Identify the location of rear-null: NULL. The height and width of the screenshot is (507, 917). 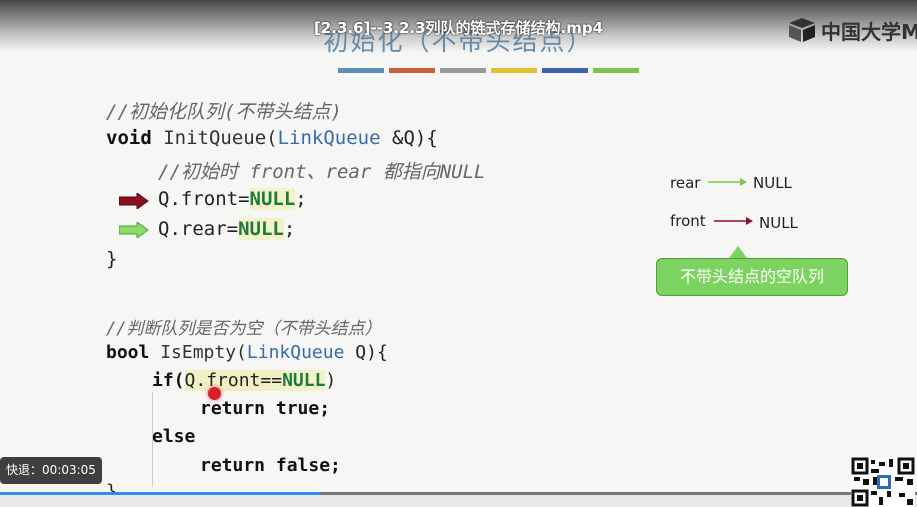
(772, 183).